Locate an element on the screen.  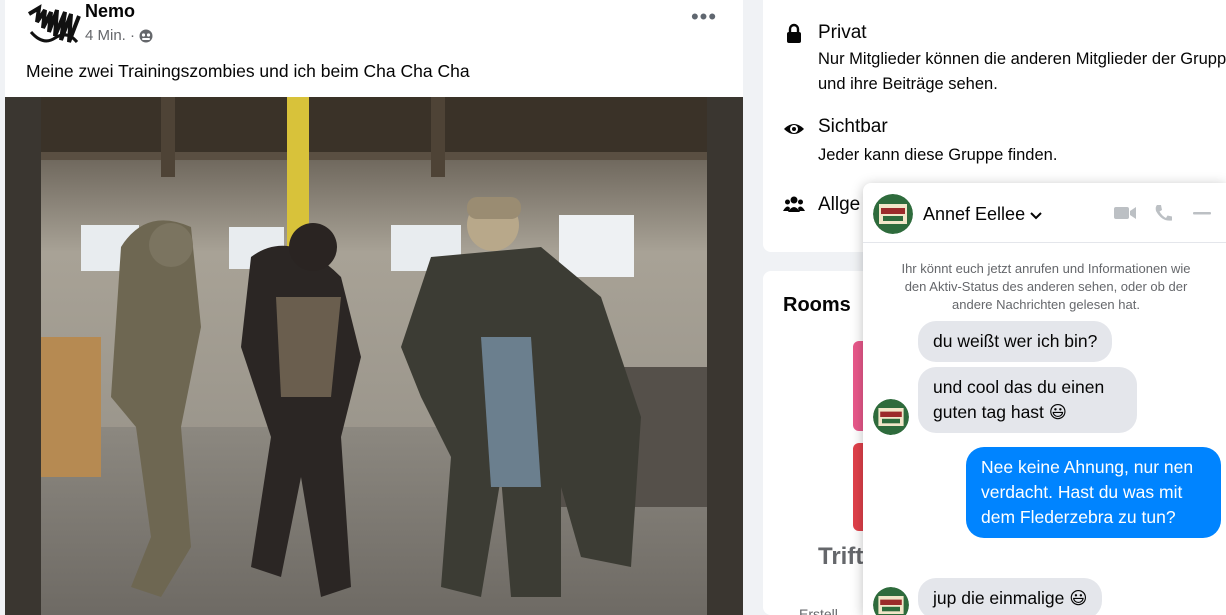
rooms-title: Rooms is located at coordinates (817, 305).